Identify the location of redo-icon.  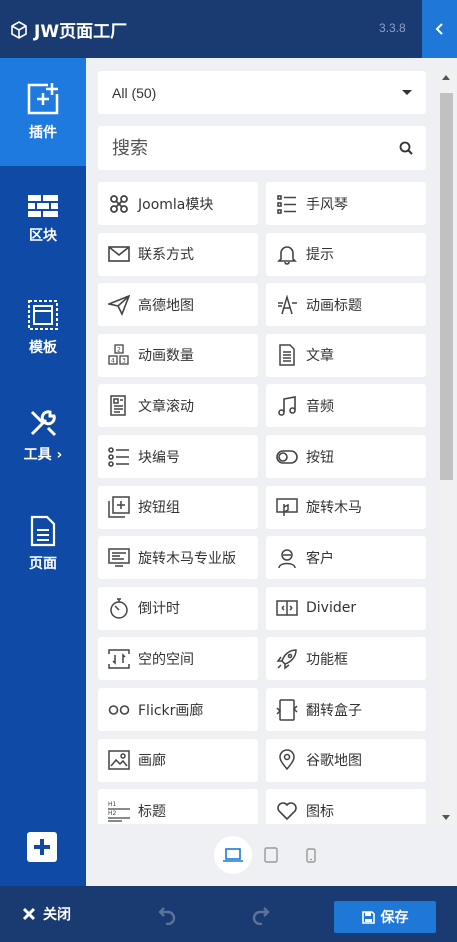
(261, 916).